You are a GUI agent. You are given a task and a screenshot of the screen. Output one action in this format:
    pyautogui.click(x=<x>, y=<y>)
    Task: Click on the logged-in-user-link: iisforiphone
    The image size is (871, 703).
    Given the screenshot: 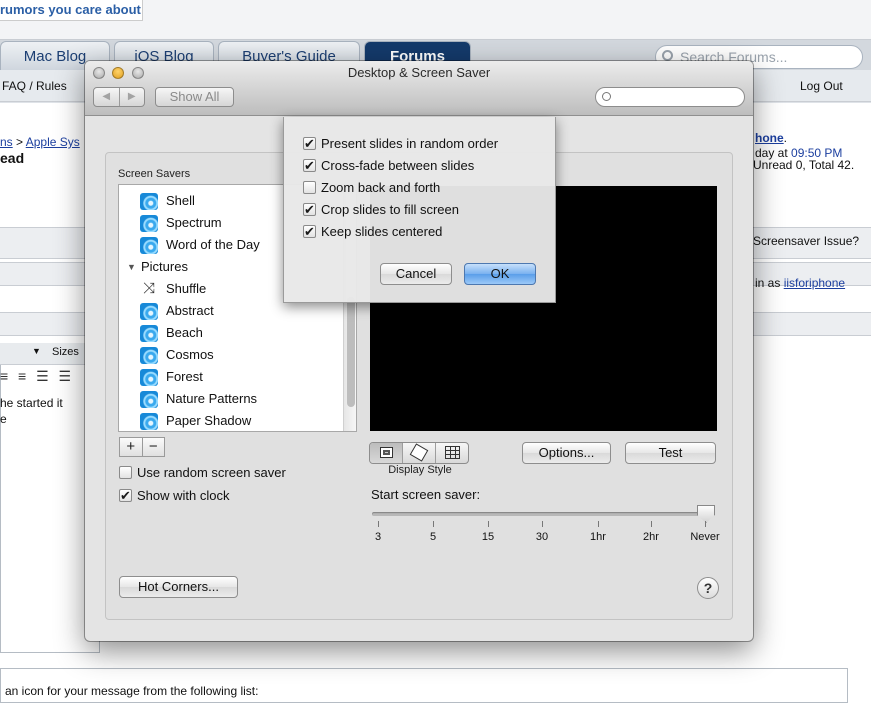 What is the action you would take?
    pyautogui.click(x=814, y=283)
    